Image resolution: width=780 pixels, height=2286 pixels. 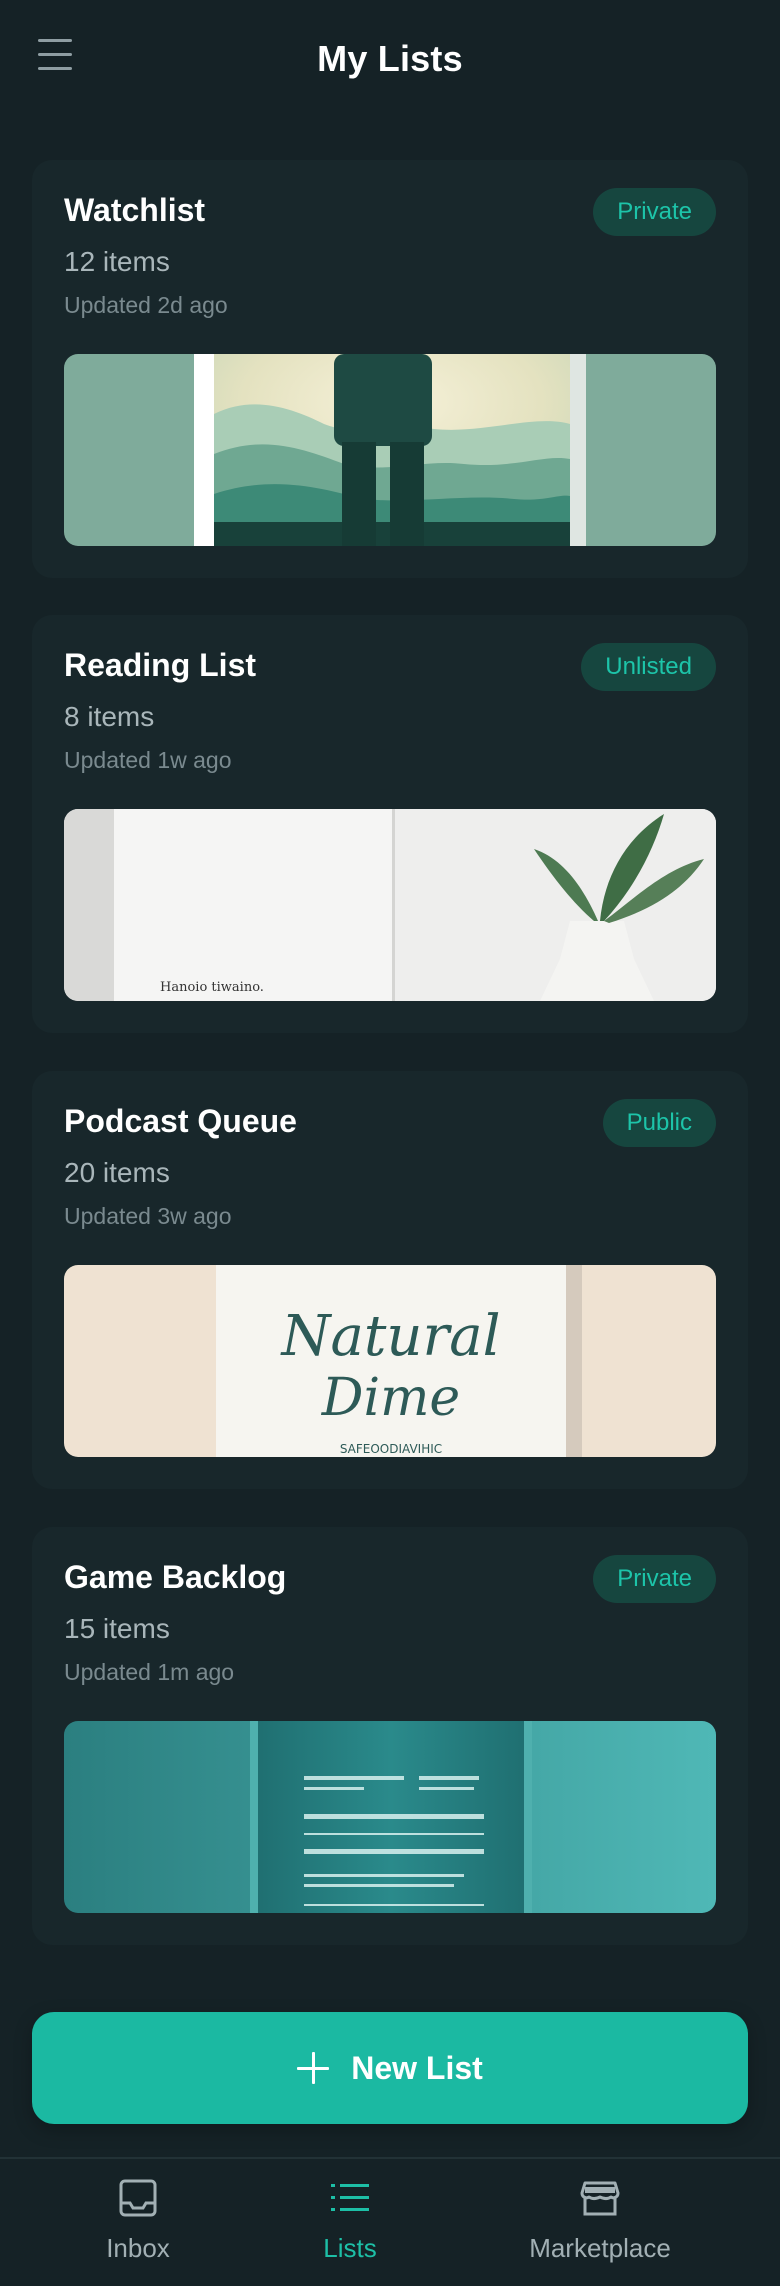 I want to click on bottom-navigation: Inbox Lists Marketplace, so click(x=390, y=2221).